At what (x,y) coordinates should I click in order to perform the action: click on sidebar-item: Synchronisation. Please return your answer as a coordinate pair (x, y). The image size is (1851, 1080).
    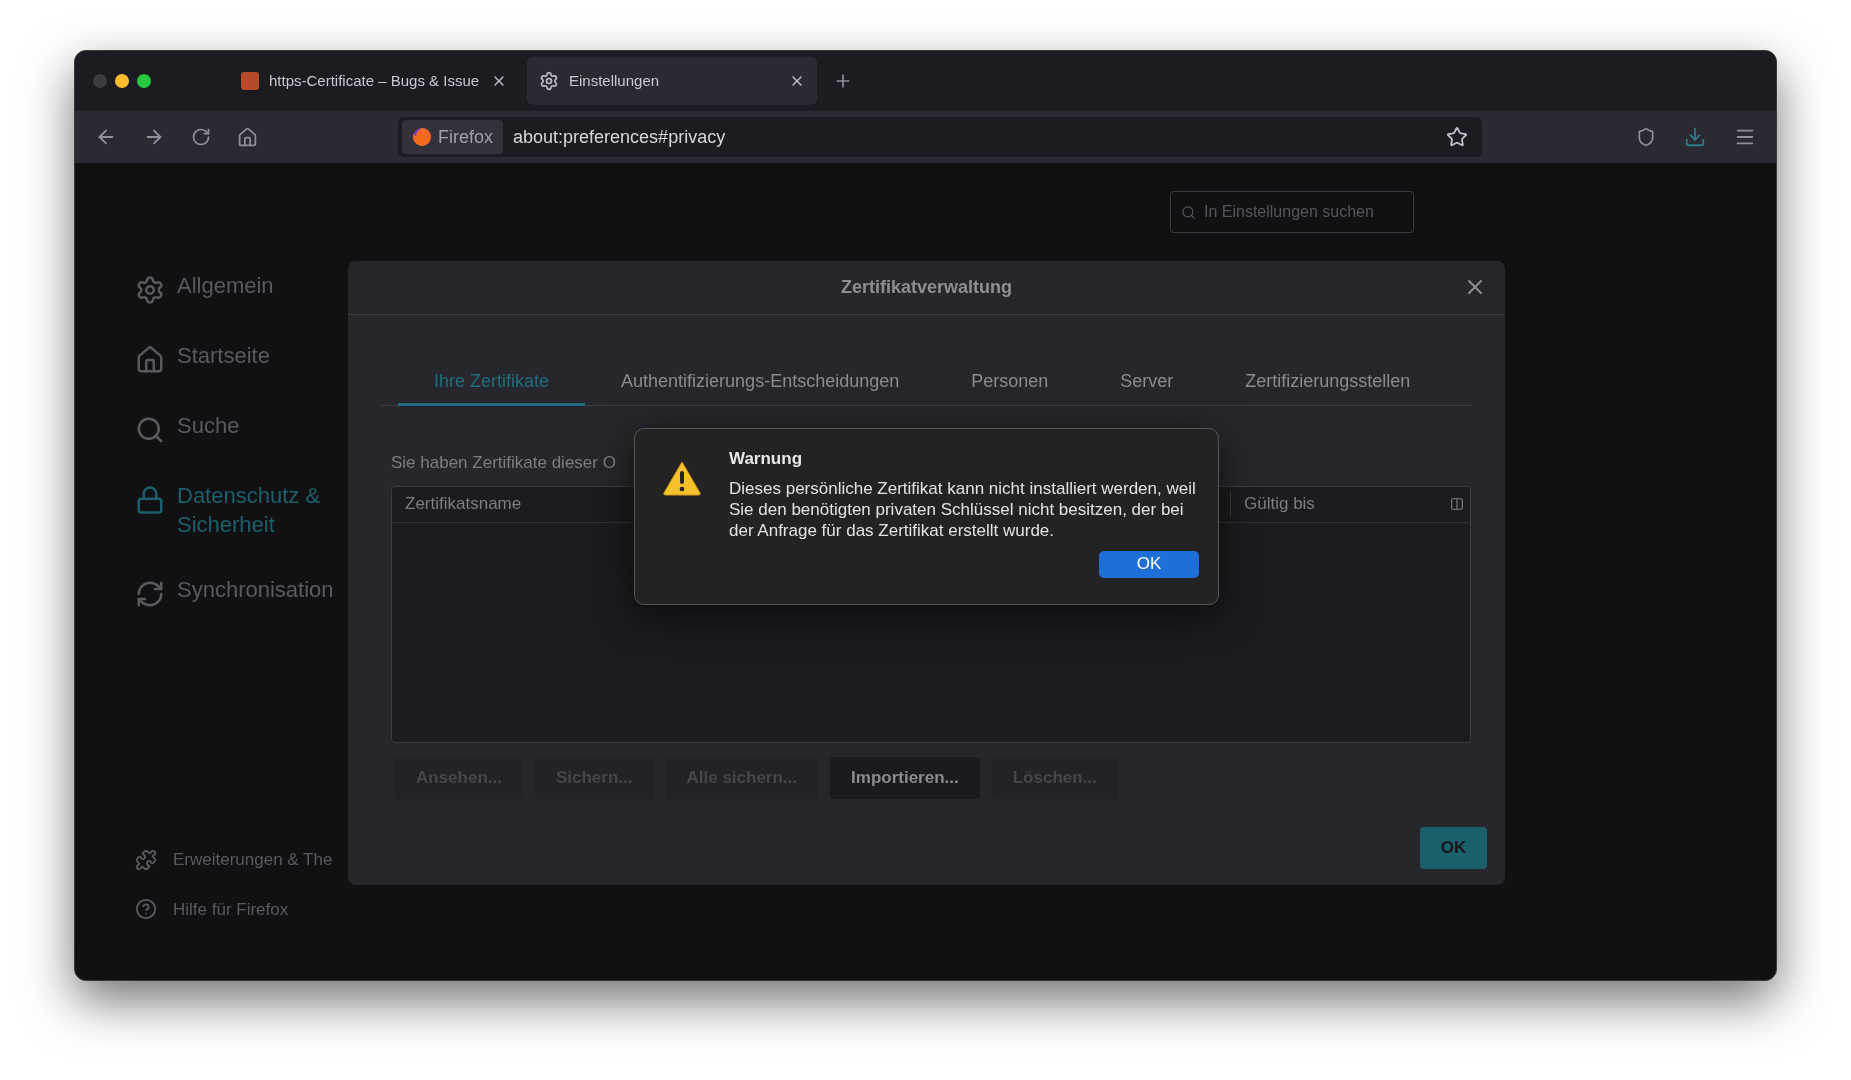
    Looking at the image, I should click on (235, 592).